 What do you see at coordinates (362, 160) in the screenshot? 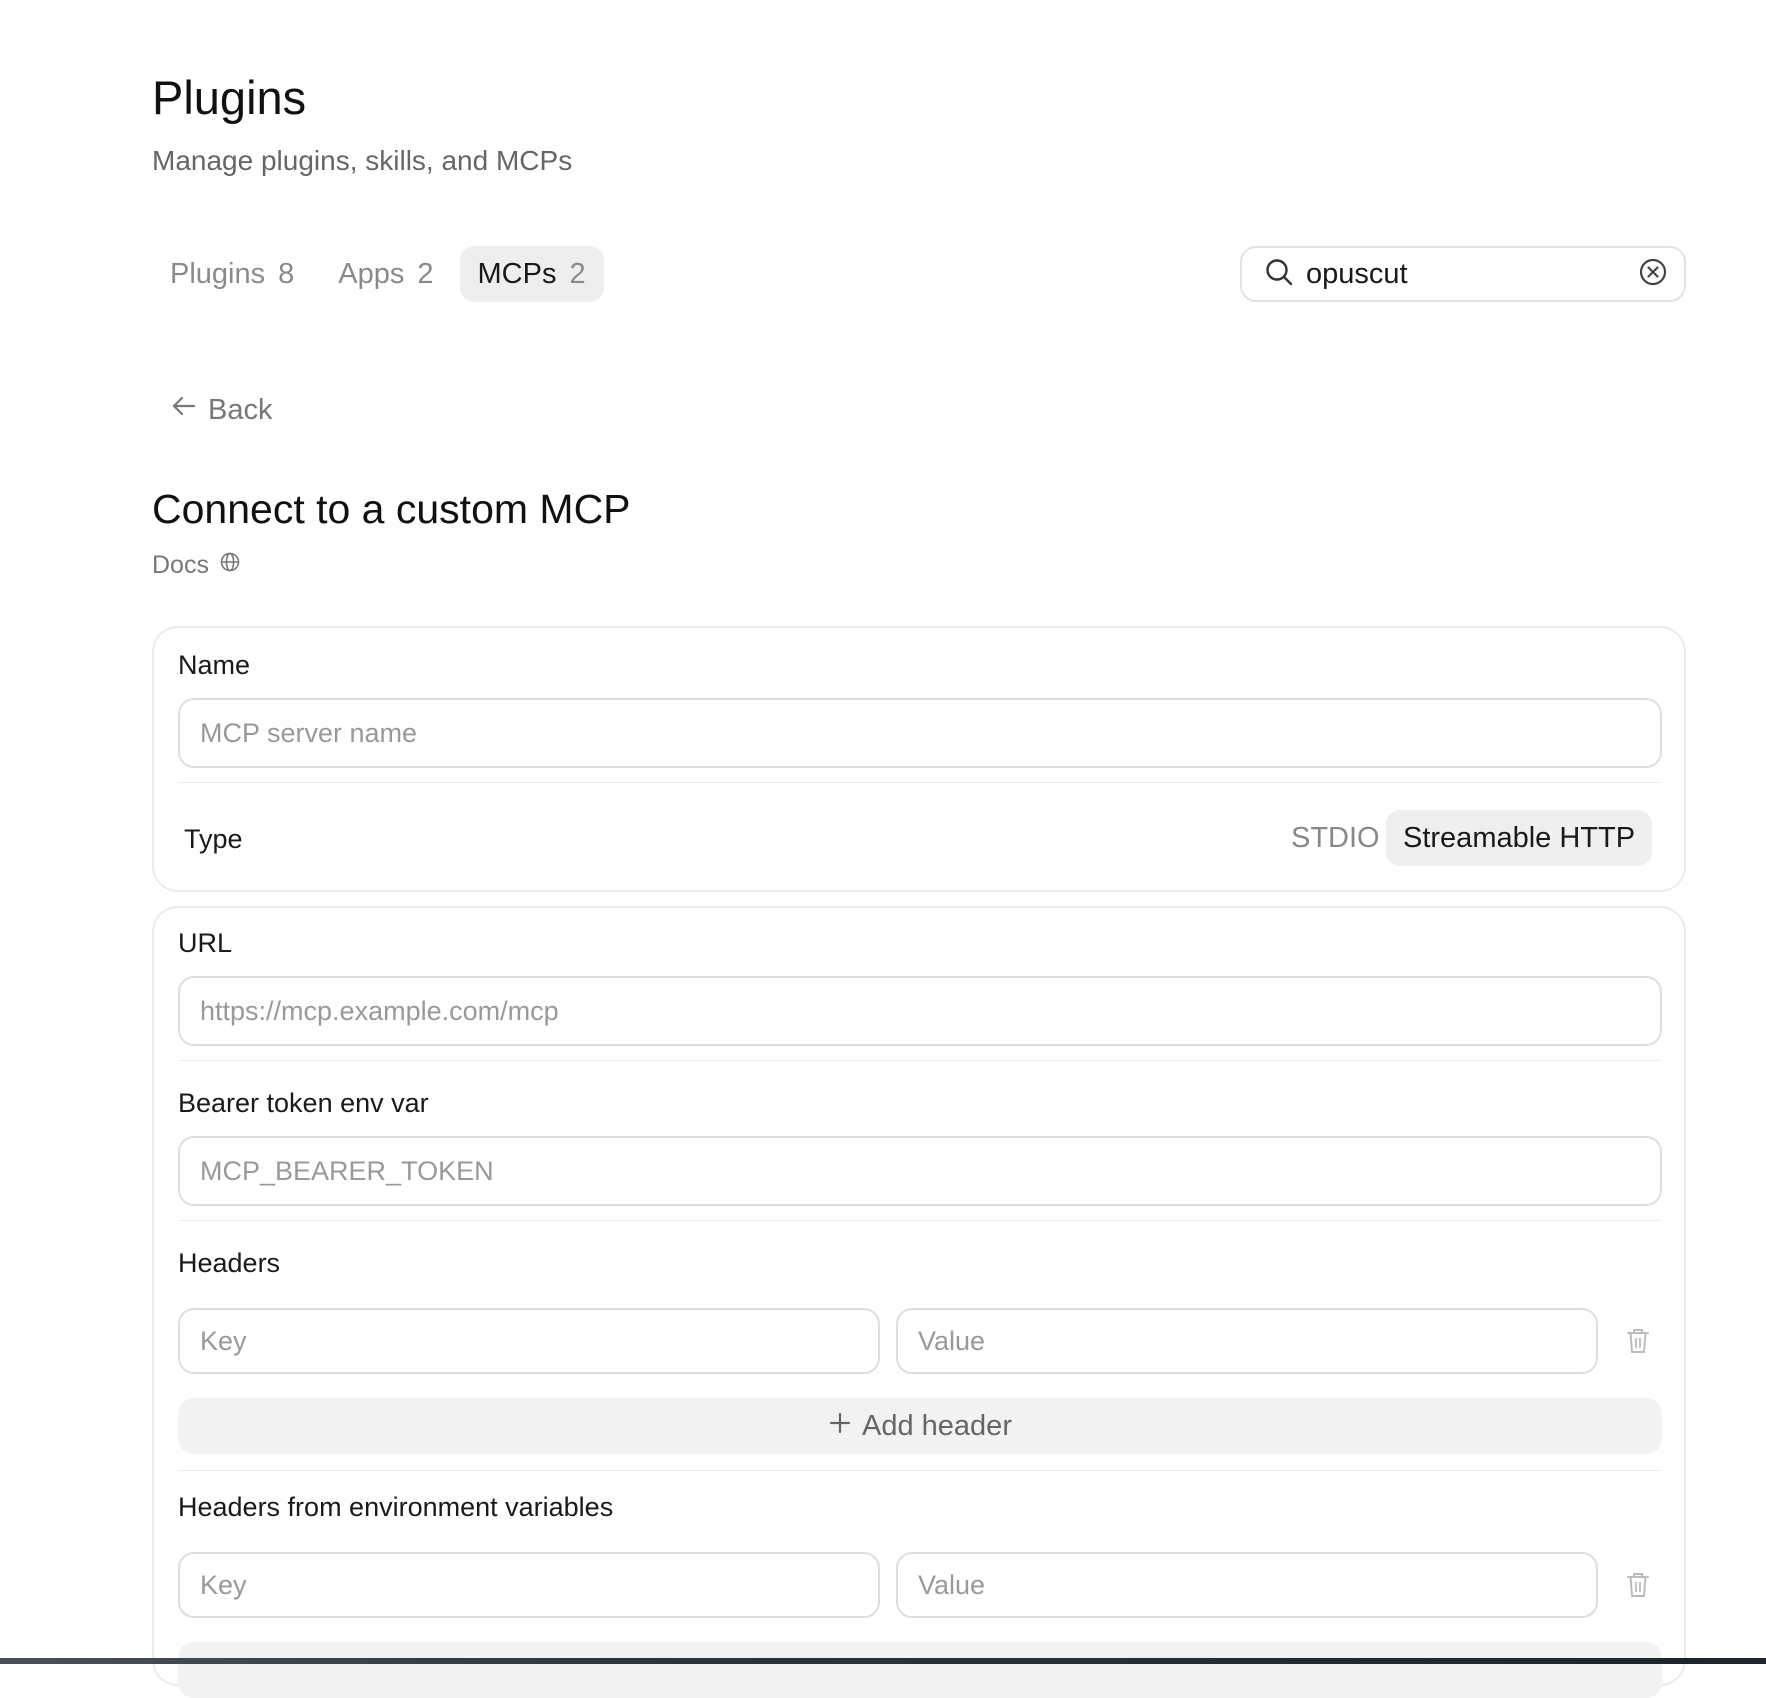
I see `page-subtitle: Manage plugins, skills, and MCPs` at bounding box center [362, 160].